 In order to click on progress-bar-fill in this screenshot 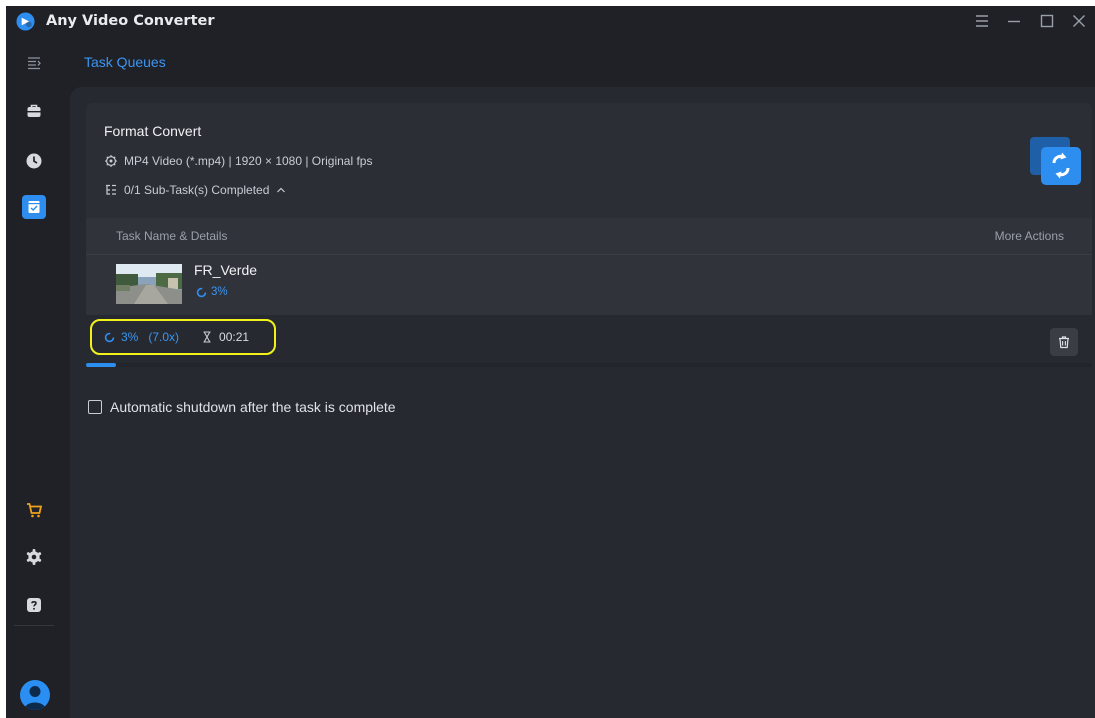, I will do `click(101, 365)`.